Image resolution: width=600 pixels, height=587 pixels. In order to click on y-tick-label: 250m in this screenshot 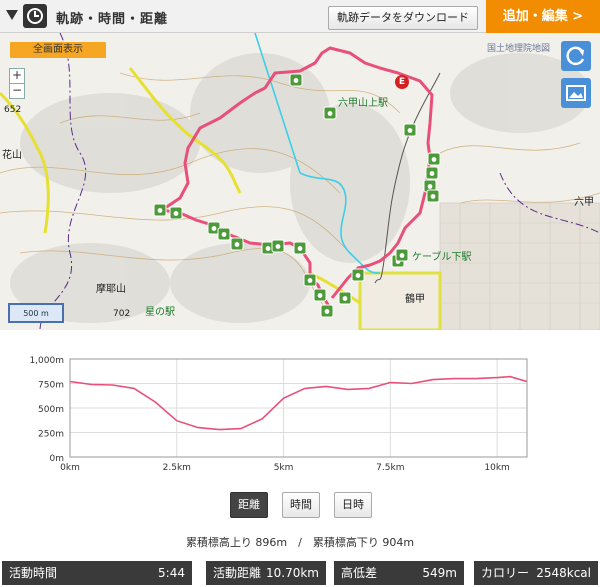, I will do `click(51, 435)`.